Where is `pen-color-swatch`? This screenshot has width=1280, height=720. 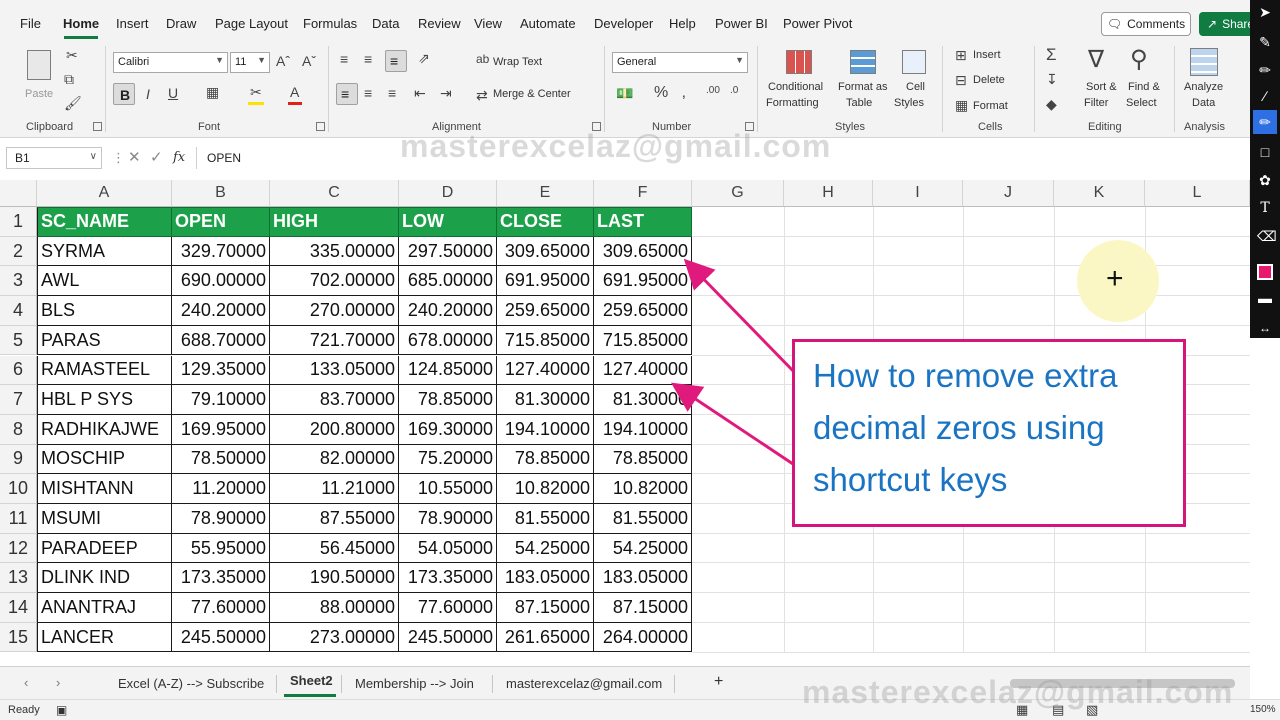 pen-color-swatch is located at coordinates (1265, 272).